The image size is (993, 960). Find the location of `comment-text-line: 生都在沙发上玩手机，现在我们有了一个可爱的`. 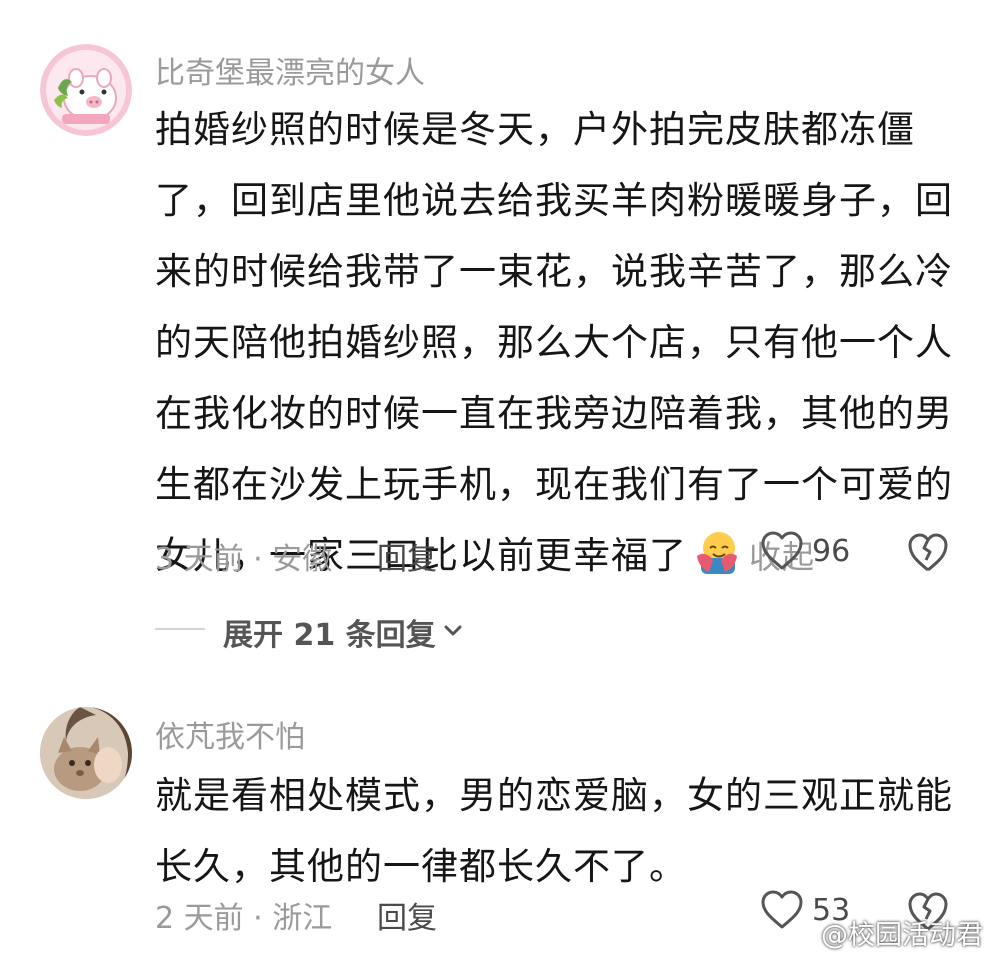

comment-text-line: 生都在沙发上玩手机，现在我们有了一个可爱的 is located at coordinates (554, 484).